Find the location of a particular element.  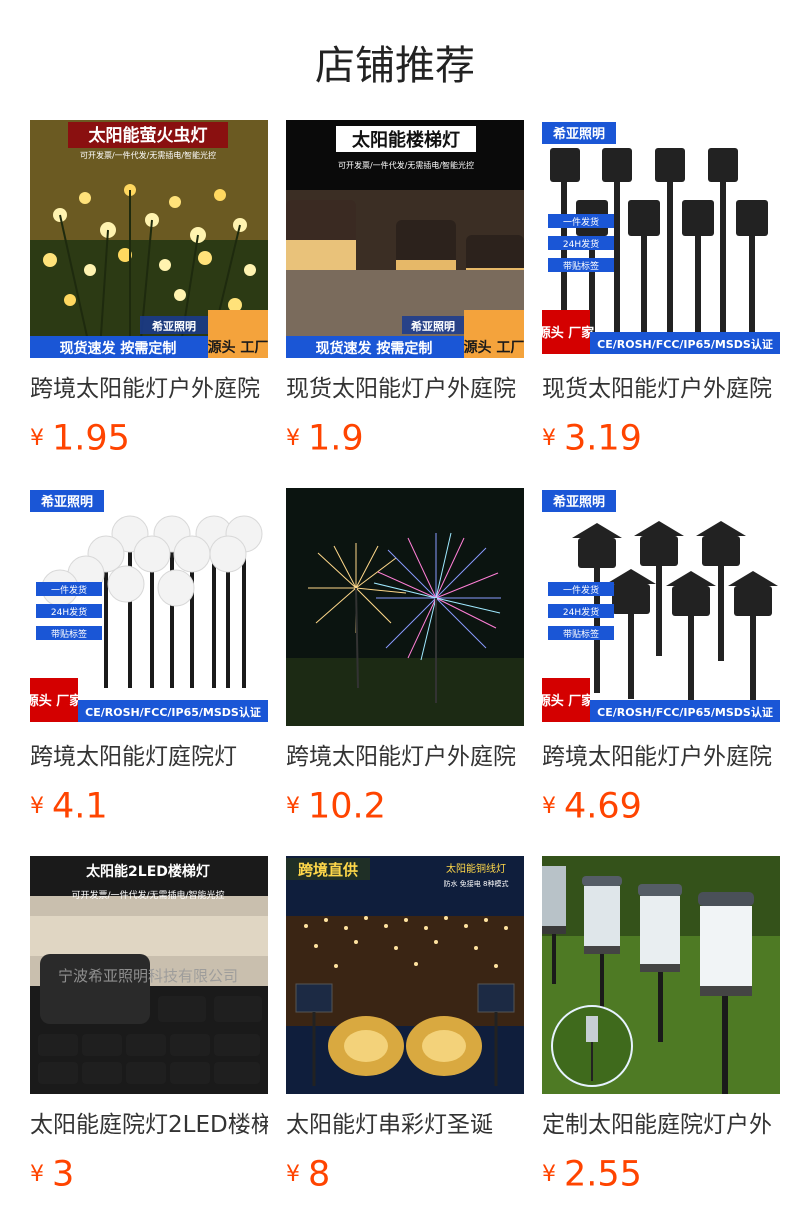

product-price: ¥1.9 is located at coordinates (405, 438).